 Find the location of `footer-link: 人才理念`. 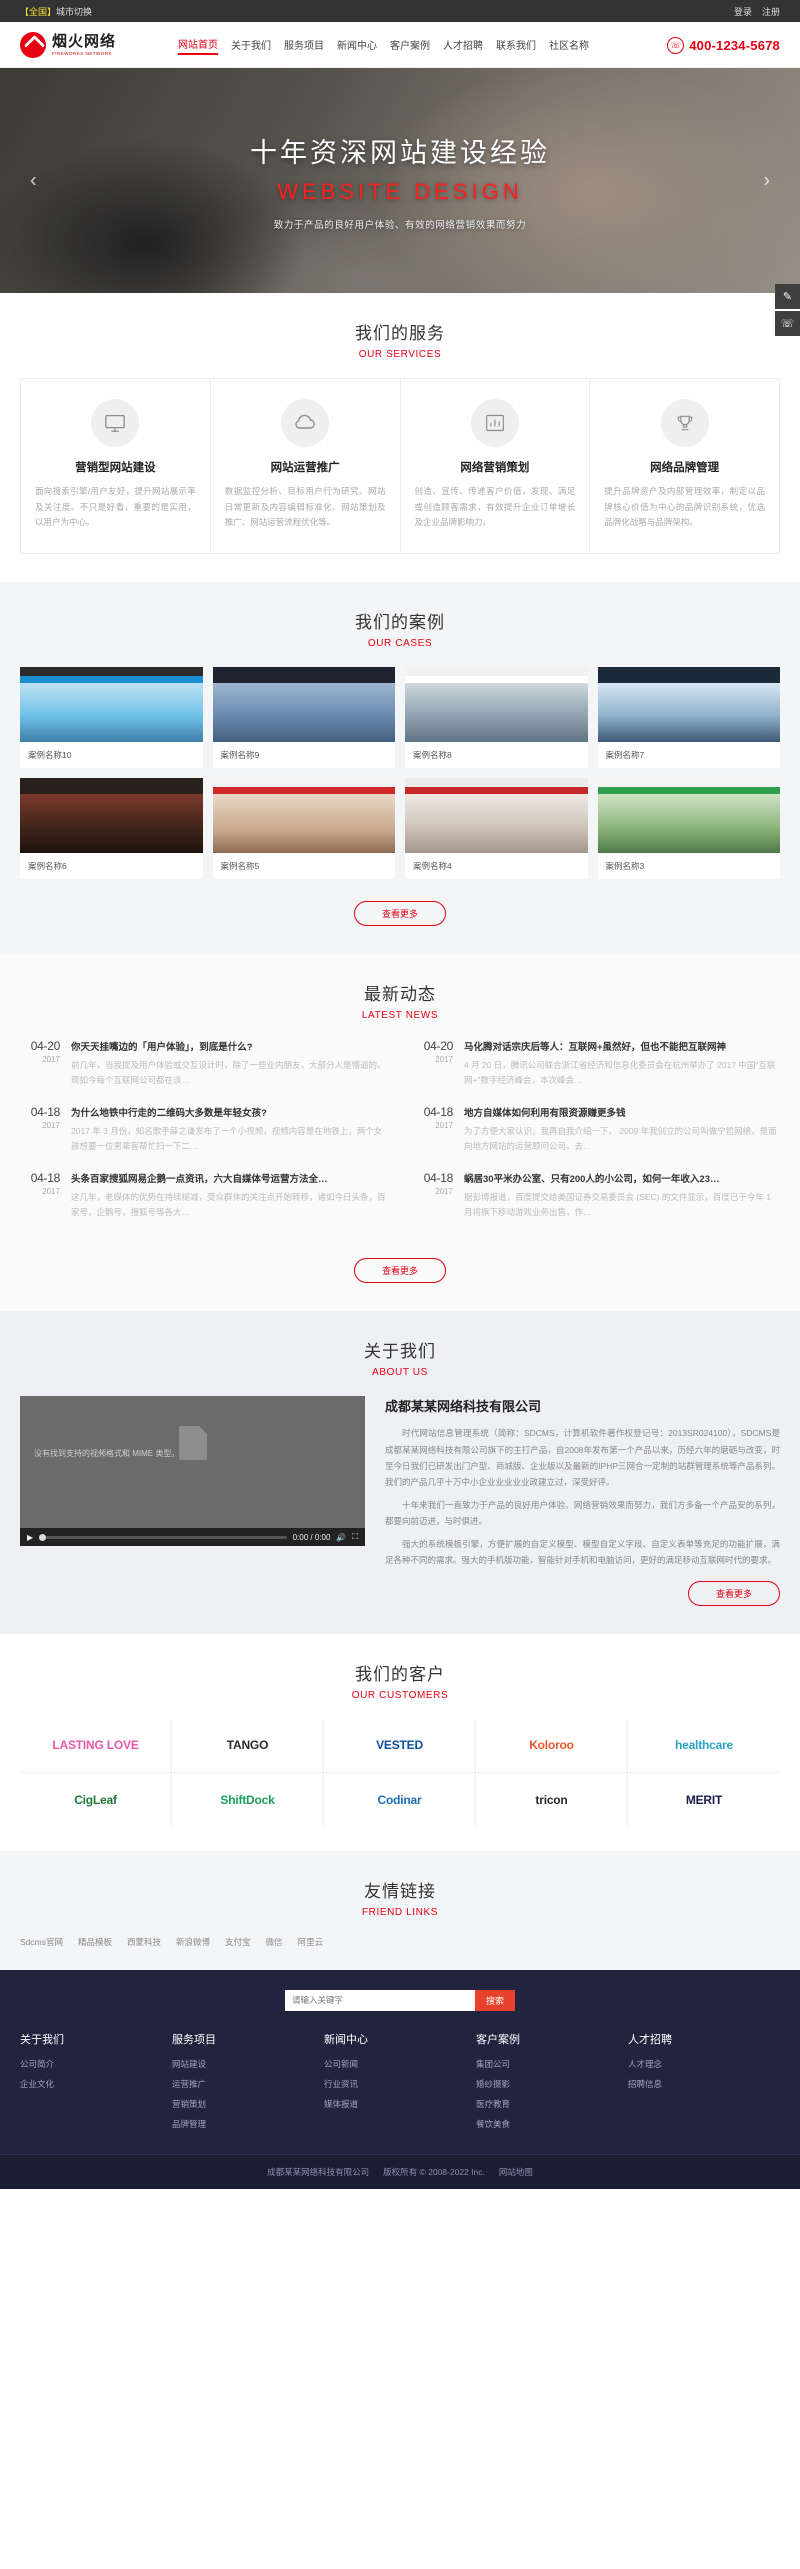

footer-link: 人才理念 is located at coordinates (704, 2064).